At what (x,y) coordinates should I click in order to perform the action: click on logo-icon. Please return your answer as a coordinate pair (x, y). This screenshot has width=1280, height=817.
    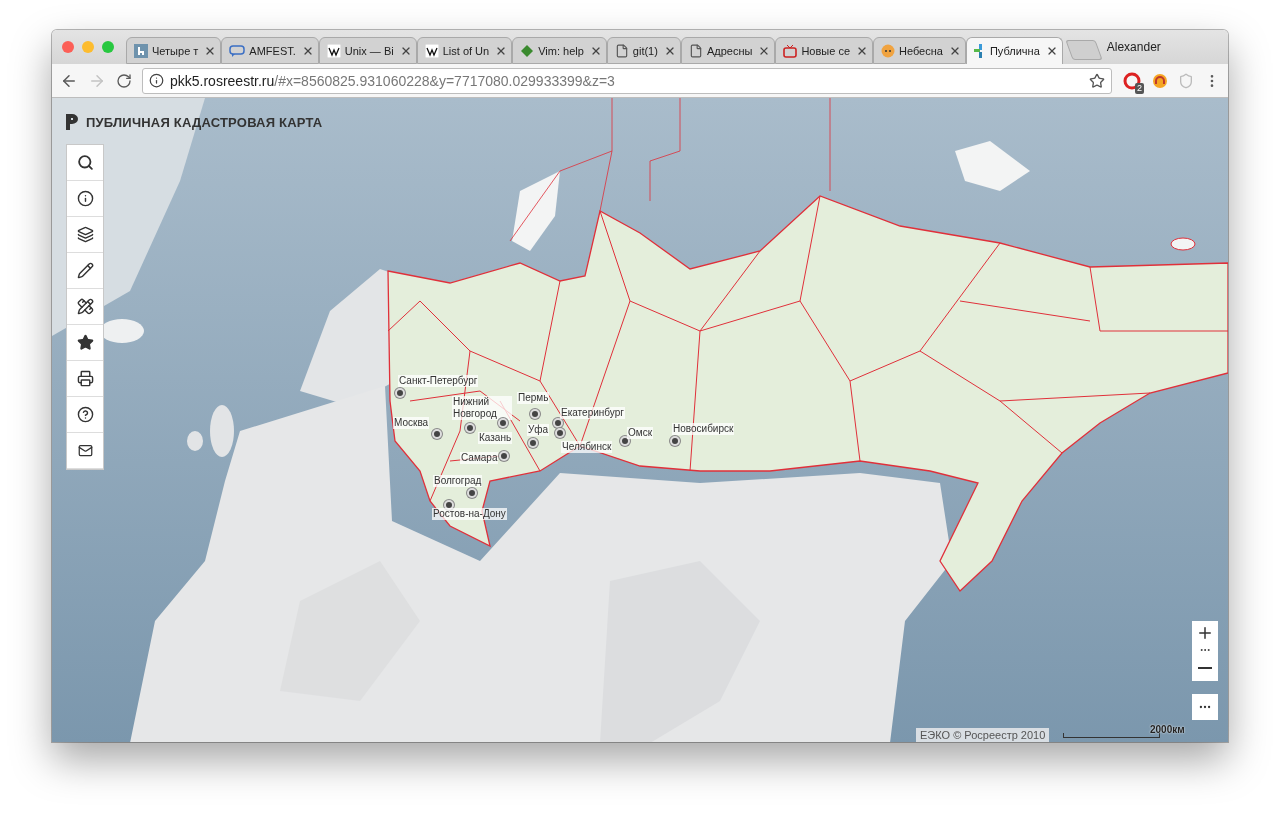
    Looking at the image, I should click on (72, 122).